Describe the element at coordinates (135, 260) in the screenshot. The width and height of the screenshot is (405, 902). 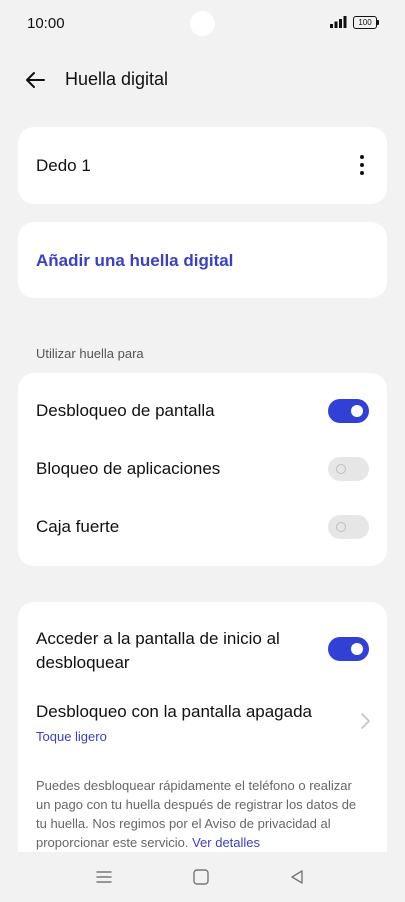
I see `add-fingerprint-label: Añadir una huella digital` at that location.